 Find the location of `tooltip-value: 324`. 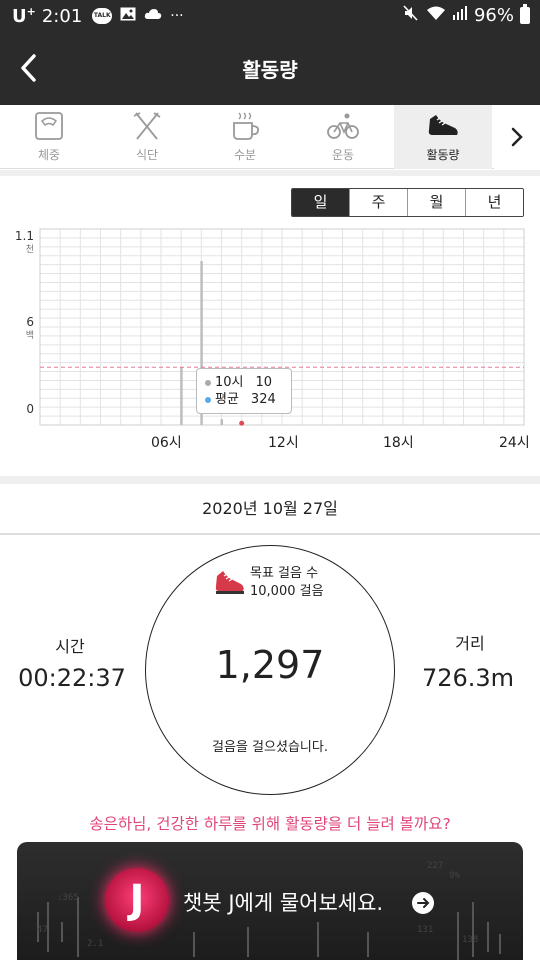

tooltip-value: 324 is located at coordinates (263, 399).